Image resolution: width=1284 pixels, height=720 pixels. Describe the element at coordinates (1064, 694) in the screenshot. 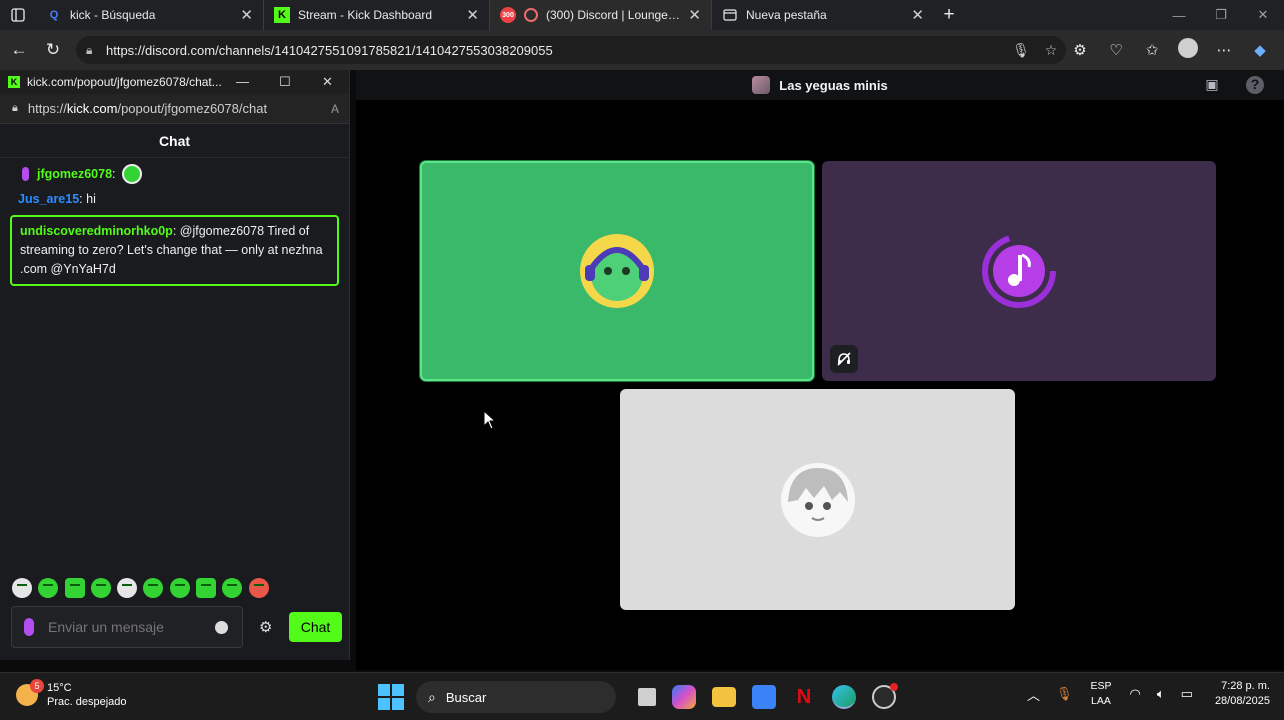

I see `microphone-in-use-icon: 🎙︎` at that location.